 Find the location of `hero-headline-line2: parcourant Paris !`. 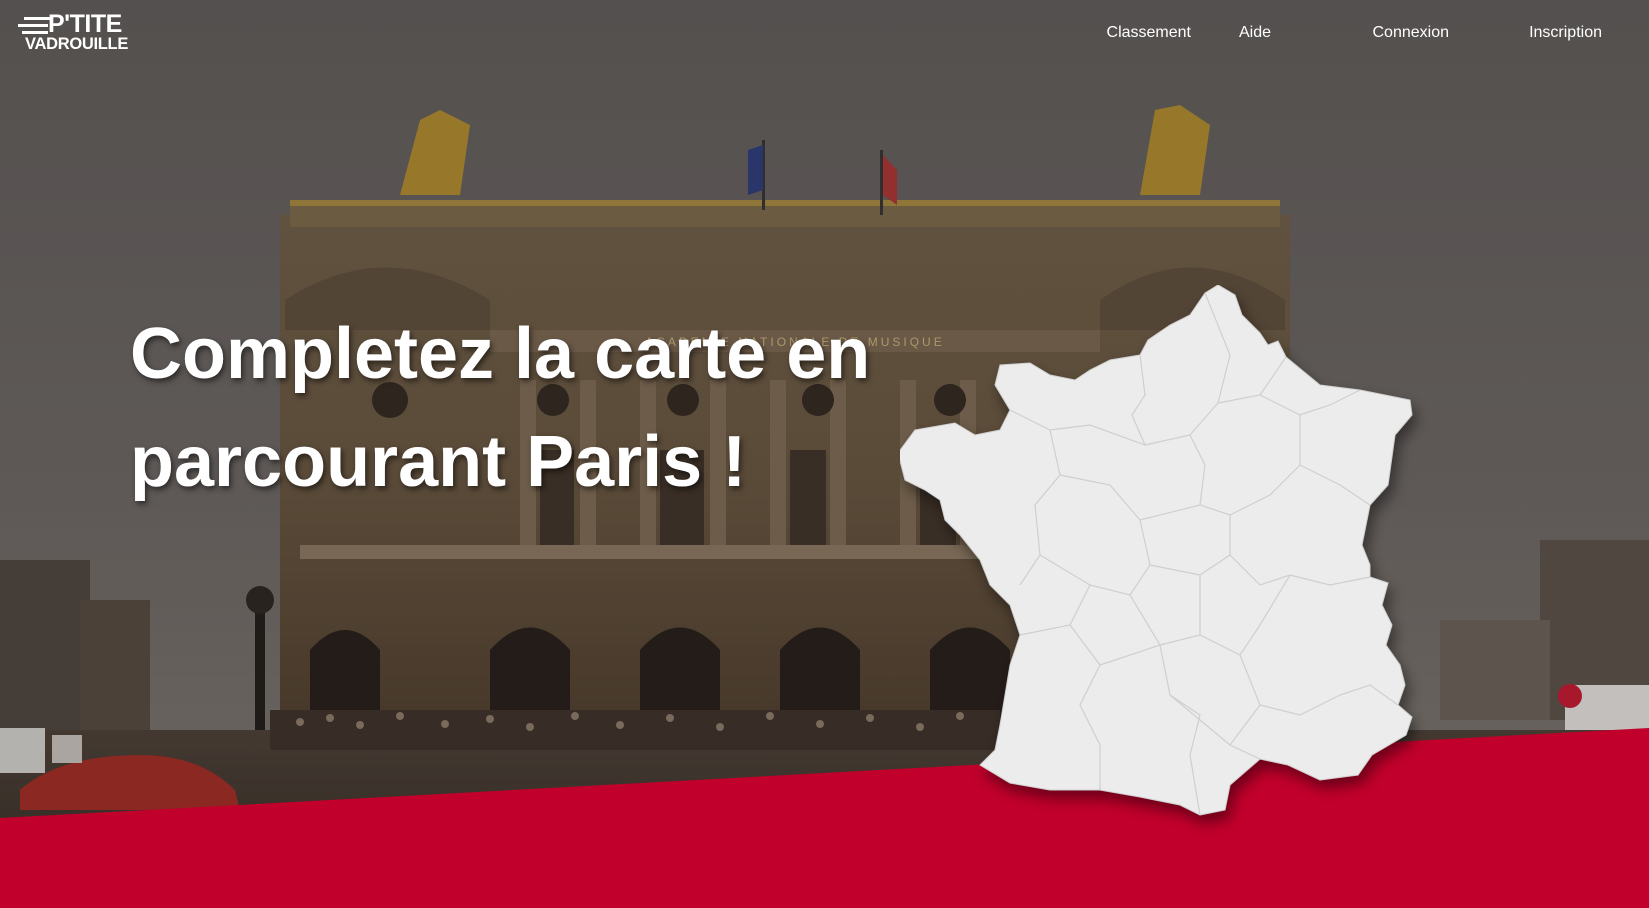

hero-headline-line2: parcourant Paris ! is located at coordinates (438, 462).